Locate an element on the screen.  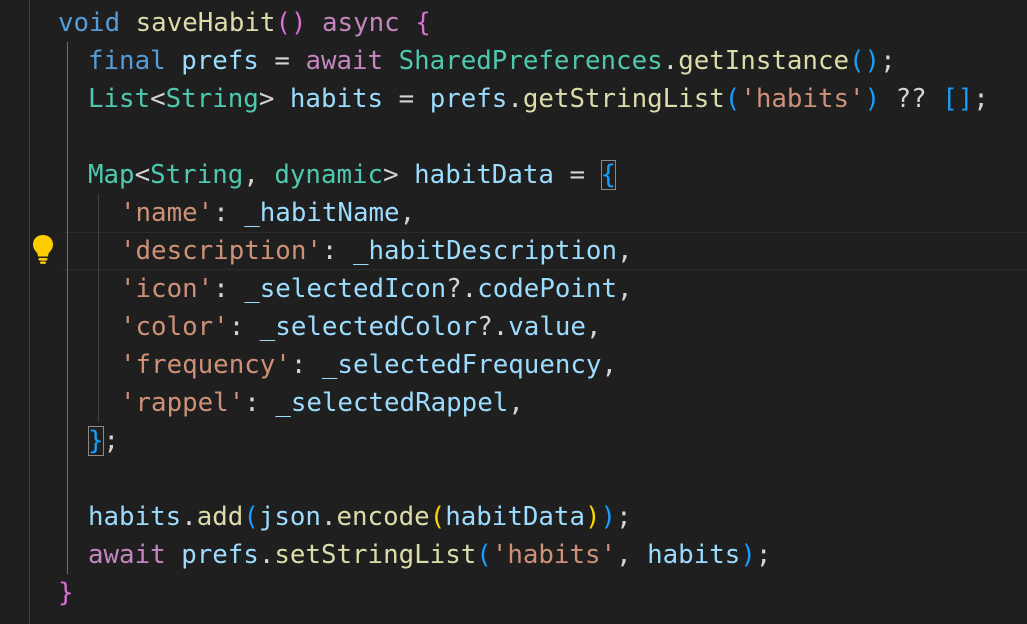
code-token: _selectedRappel is located at coordinates (392, 403).